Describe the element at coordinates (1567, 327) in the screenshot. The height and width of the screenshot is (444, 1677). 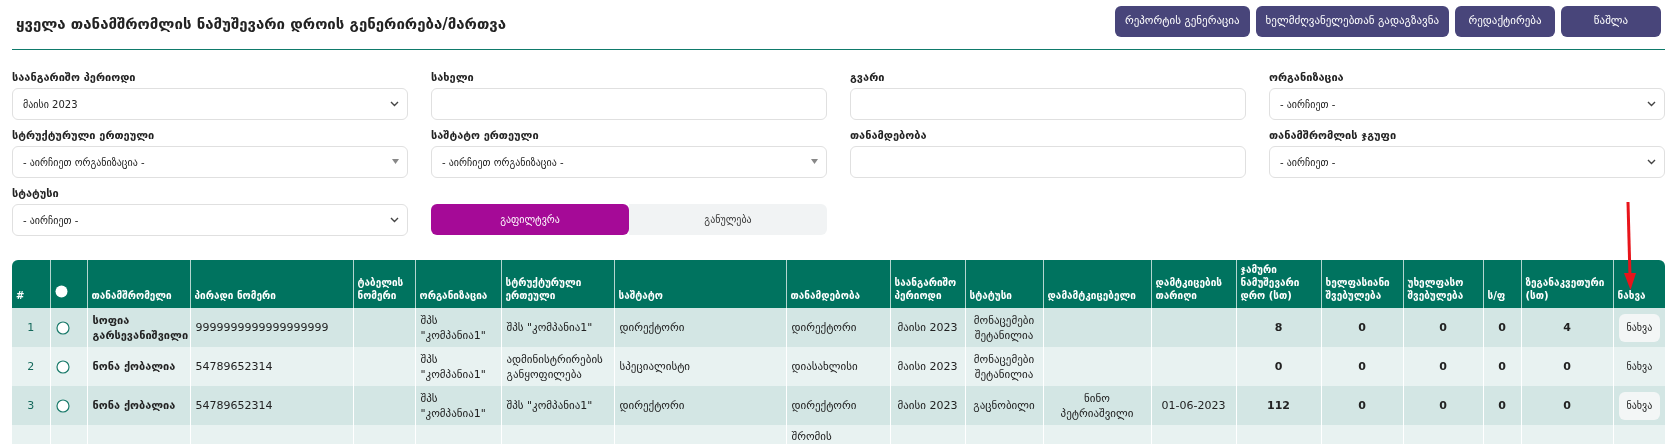
I see `table-cell: 4` at that location.